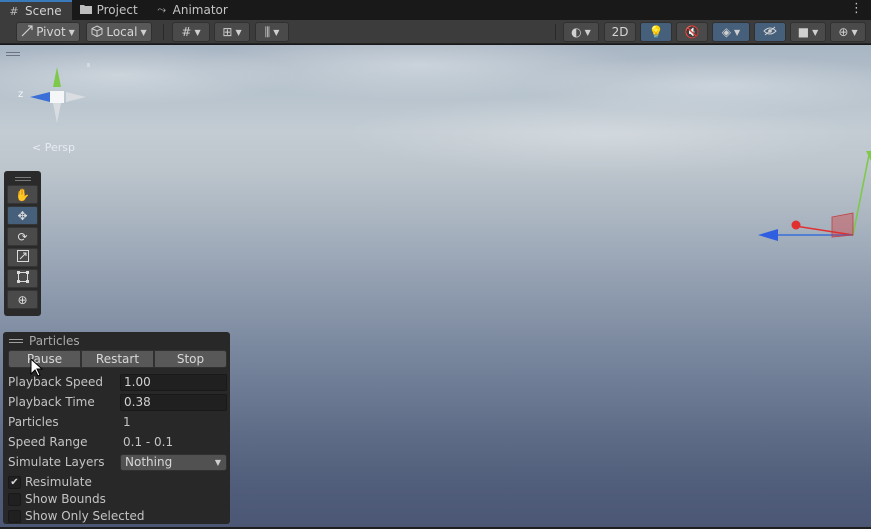  Describe the element at coordinates (51, 402) in the screenshot. I see `playback-time-label: Playback Time` at that location.